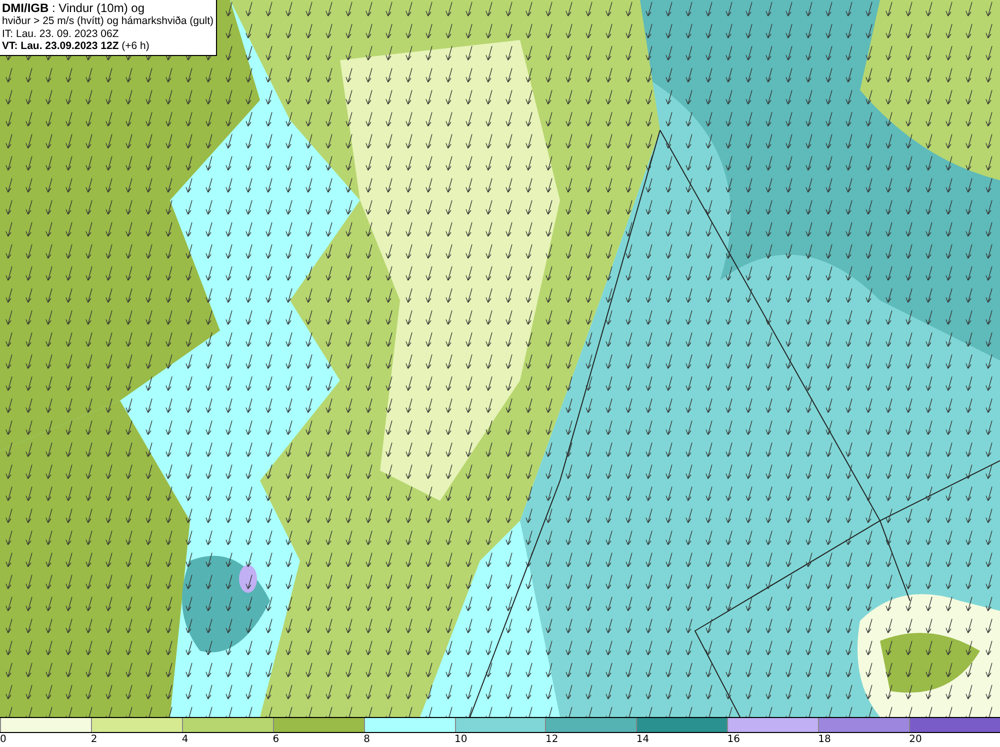 The image size is (1000, 747). What do you see at coordinates (3, 739) in the screenshot?
I see `scale-label: 0` at bounding box center [3, 739].